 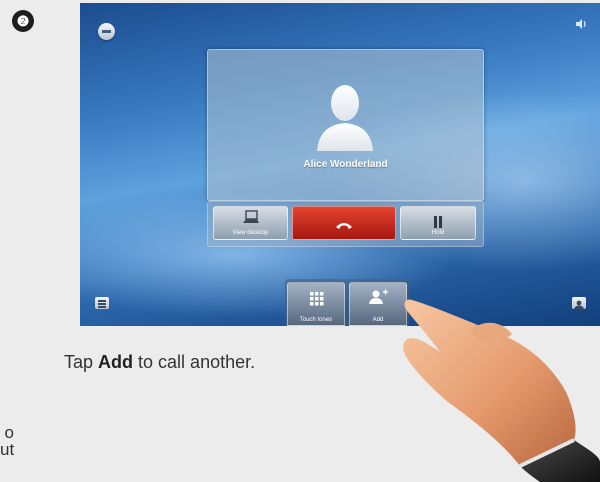 What do you see at coordinates (501, 390) in the screenshot?
I see `pointing-hand-icon` at bounding box center [501, 390].